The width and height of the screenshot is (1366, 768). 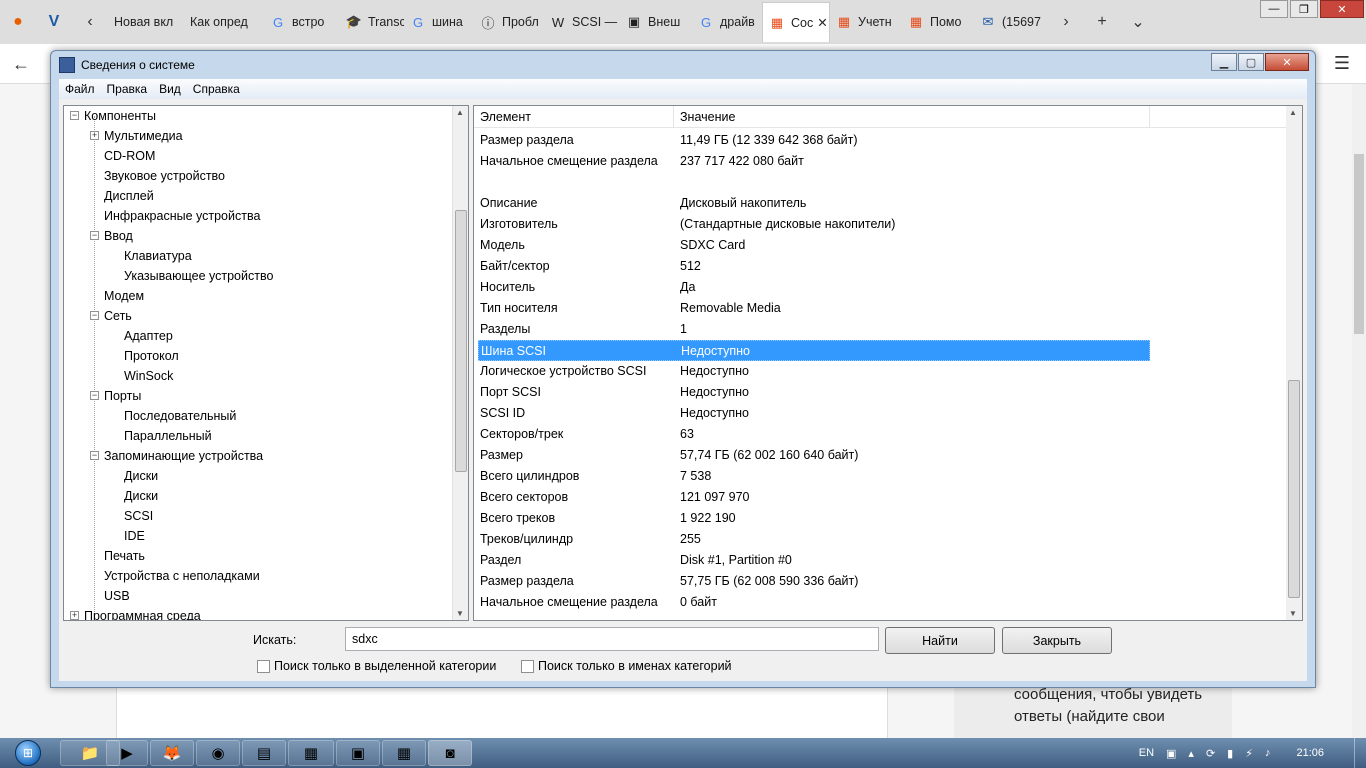 I want to click on tree-item: SCSI, so click(x=138, y=516).